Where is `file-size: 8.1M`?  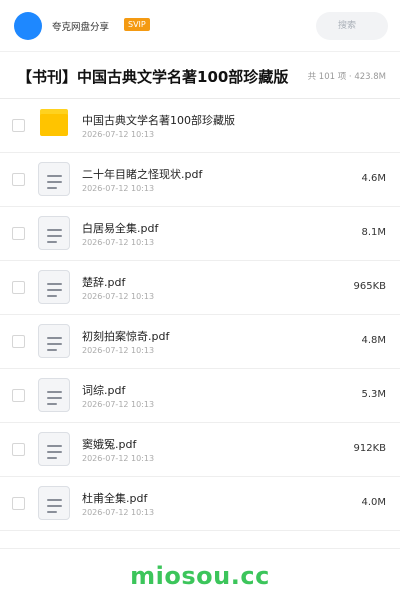 file-size: 8.1M is located at coordinates (373, 232).